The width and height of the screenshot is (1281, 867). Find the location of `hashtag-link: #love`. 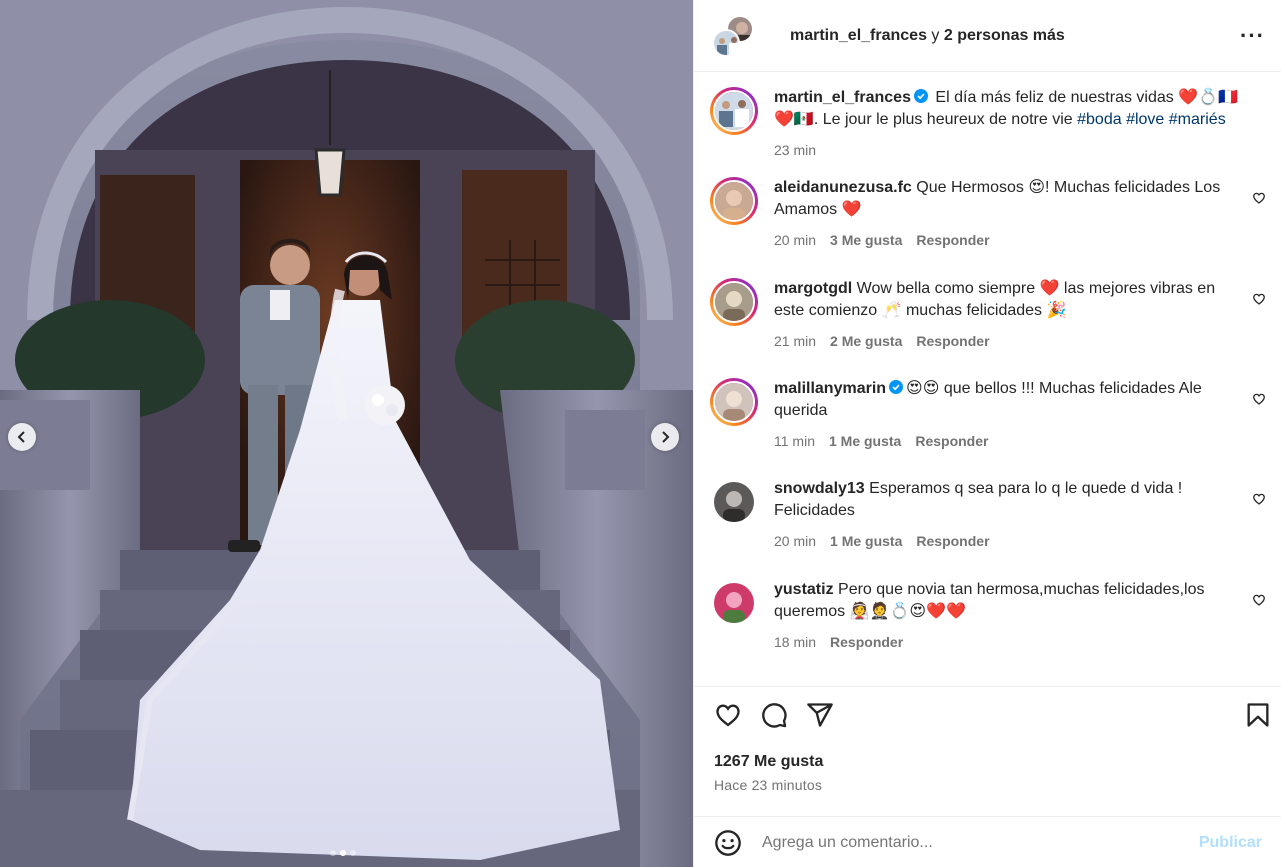

hashtag-link: #love is located at coordinates (1145, 119).